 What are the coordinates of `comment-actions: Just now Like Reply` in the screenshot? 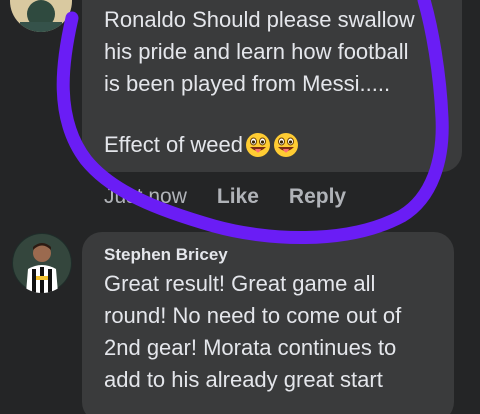 It's located at (225, 197).